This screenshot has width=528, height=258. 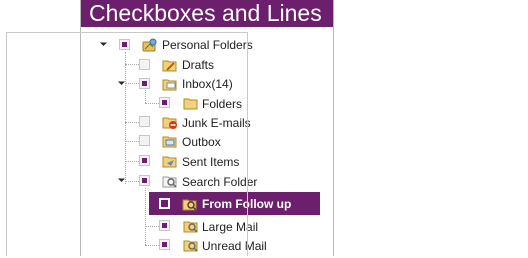 What do you see at coordinates (201, 142) in the screenshot?
I see `tree-item-outbox: Outbox` at bounding box center [201, 142].